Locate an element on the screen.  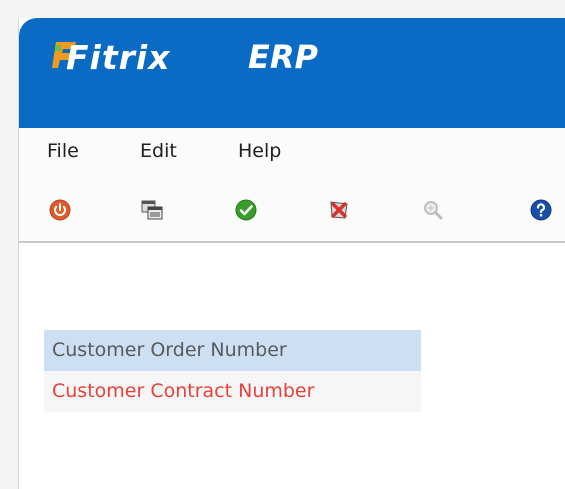
menu-help: Help is located at coordinates (259, 151).